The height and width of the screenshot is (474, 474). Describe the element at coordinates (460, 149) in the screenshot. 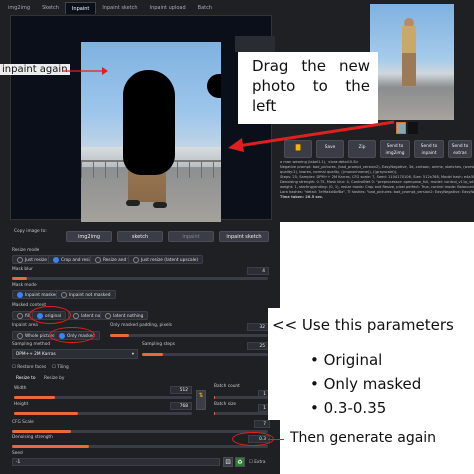

I see `send-to-extras-button: Send to extras` at that location.